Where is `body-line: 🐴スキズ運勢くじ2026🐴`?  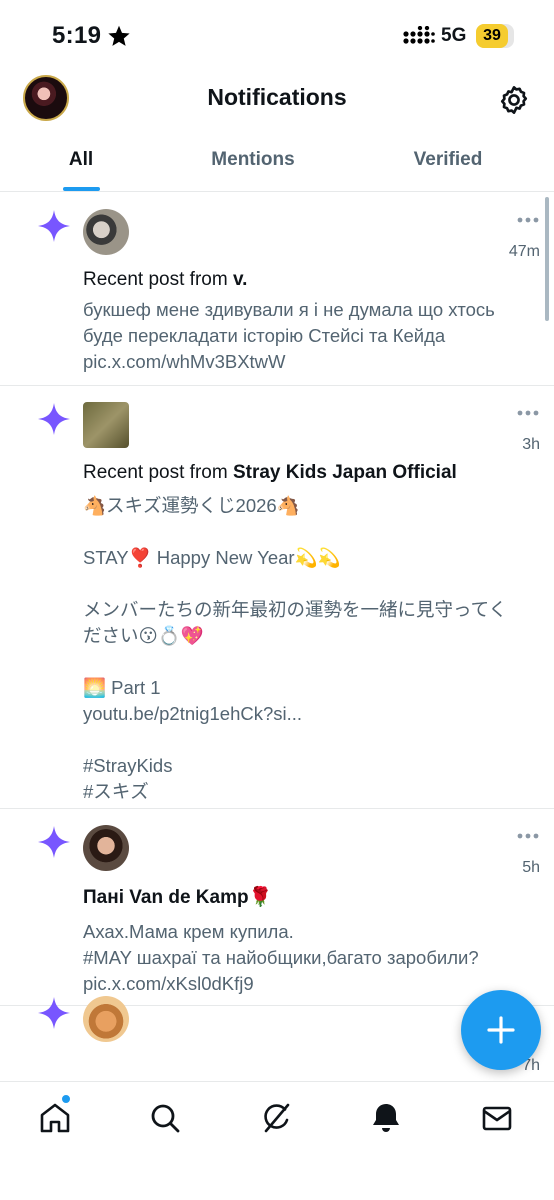
body-line: 🐴スキズ運勢くじ2026🐴 is located at coordinates (191, 505).